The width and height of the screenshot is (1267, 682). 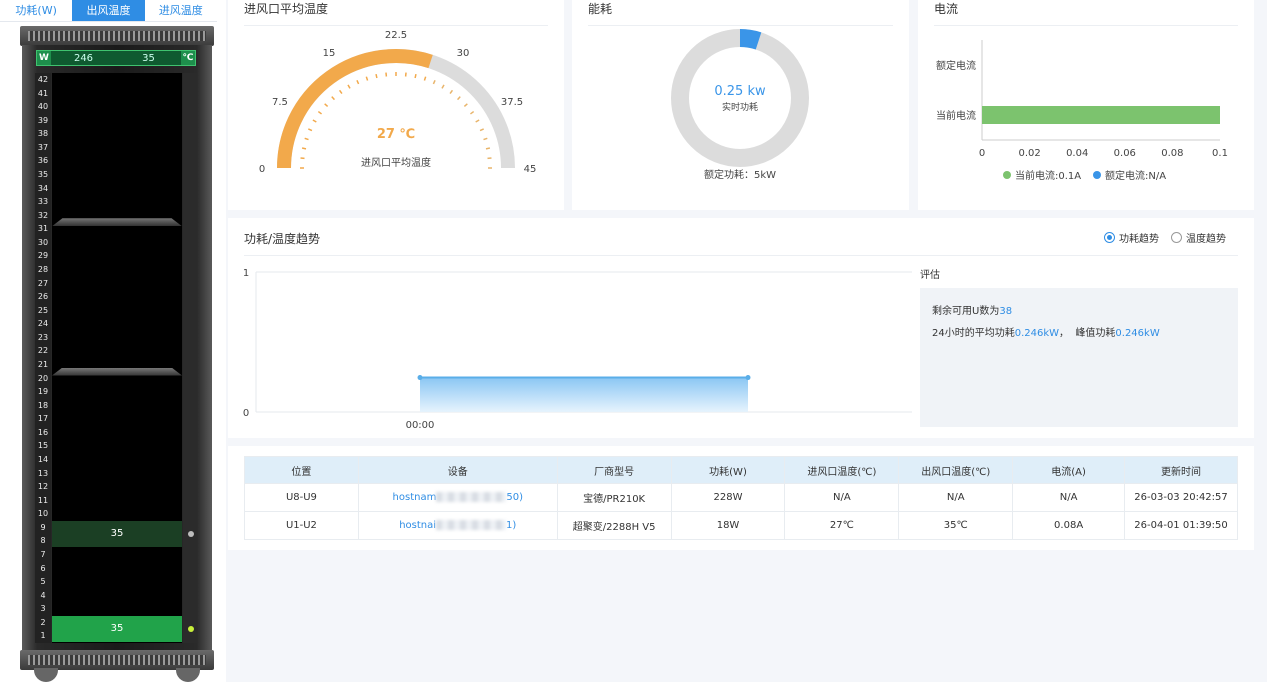 I want to click on tab-power: 功耗(W), so click(x=36, y=10).